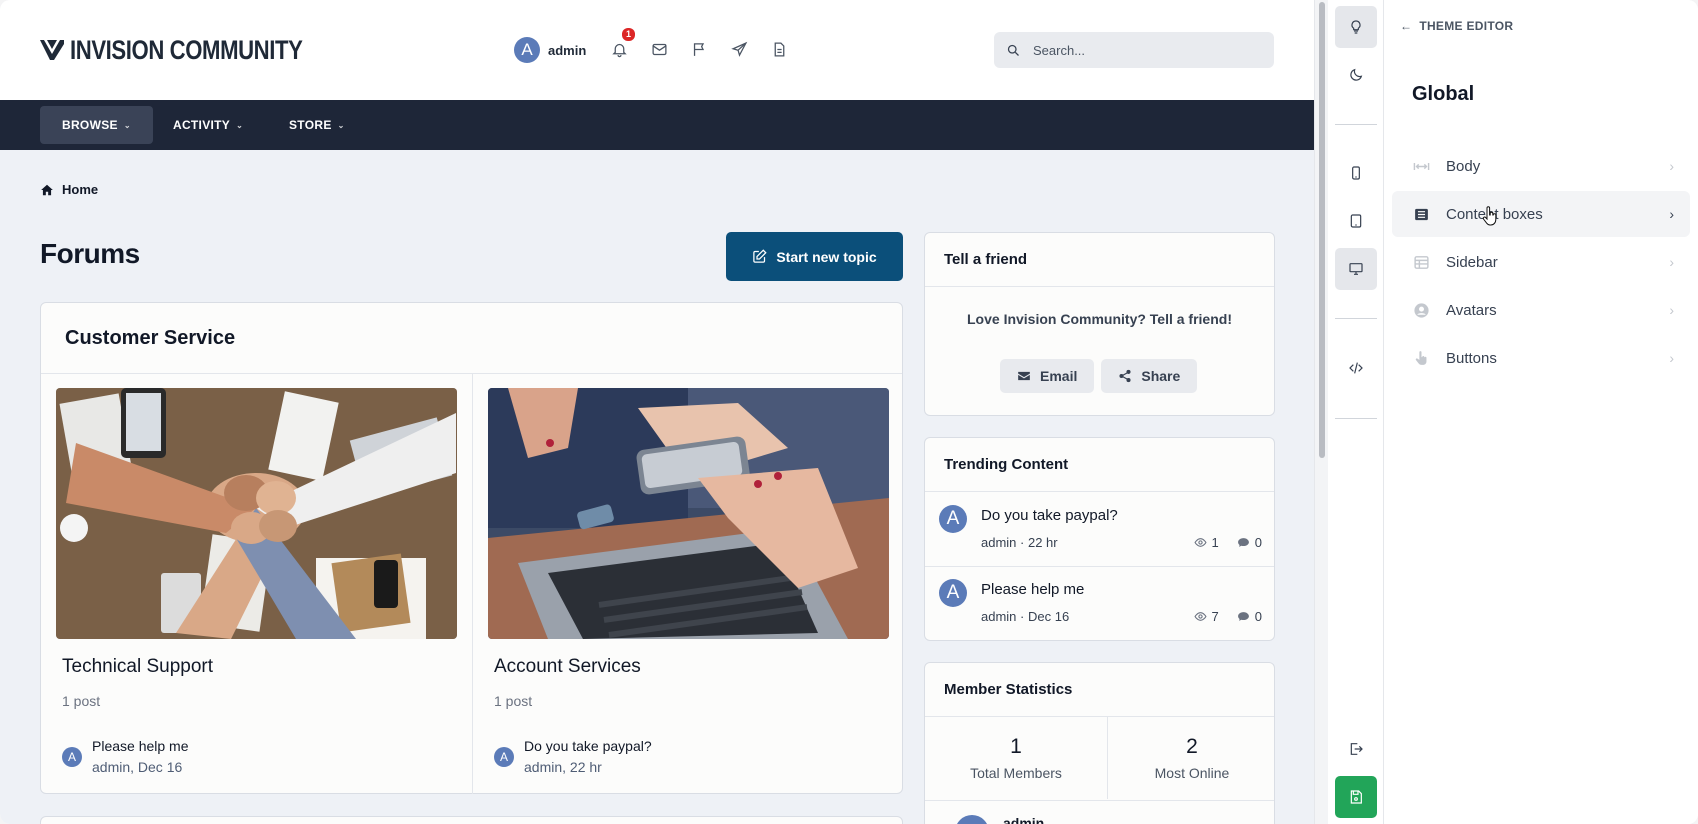  Describe the element at coordinates (699, 49) in the screenshot. I see `reports-button` at that location.